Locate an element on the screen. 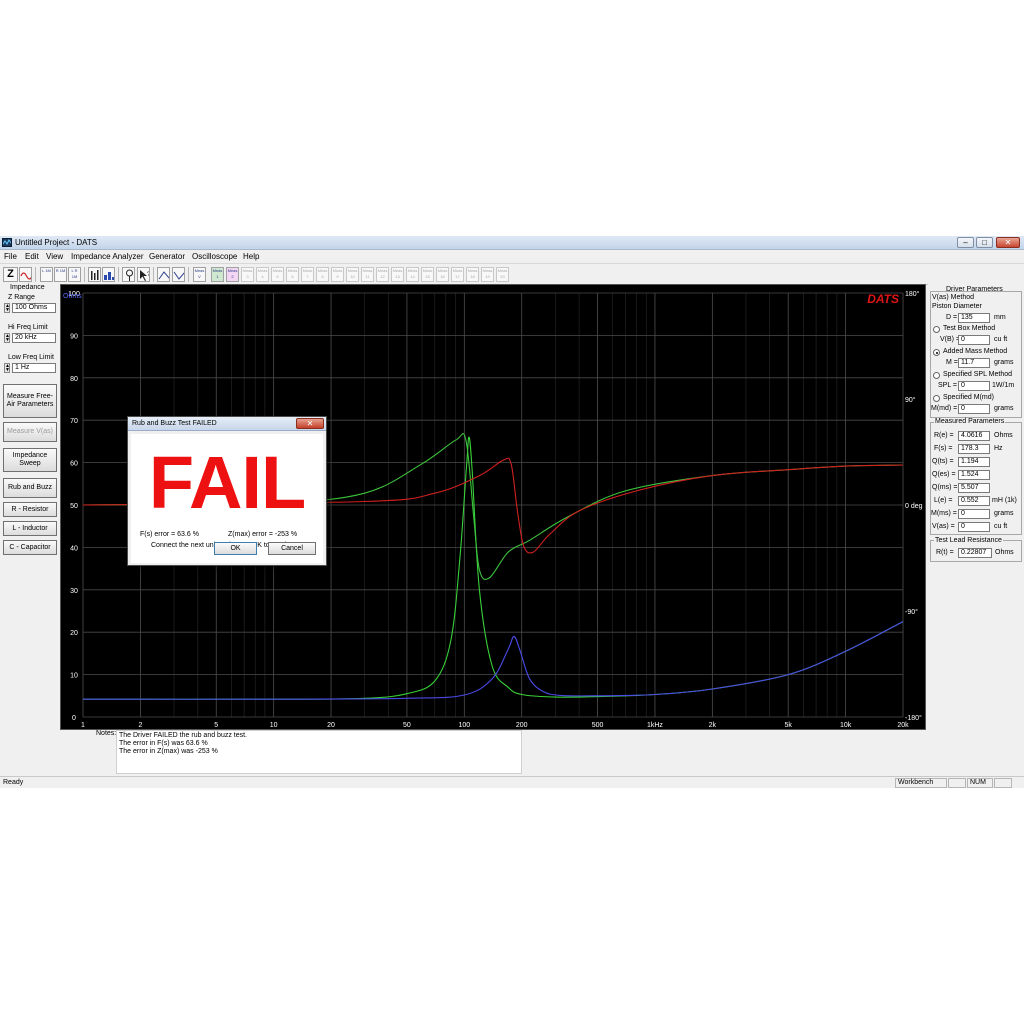  spectrum-icon is located at coordinates (109, 276).